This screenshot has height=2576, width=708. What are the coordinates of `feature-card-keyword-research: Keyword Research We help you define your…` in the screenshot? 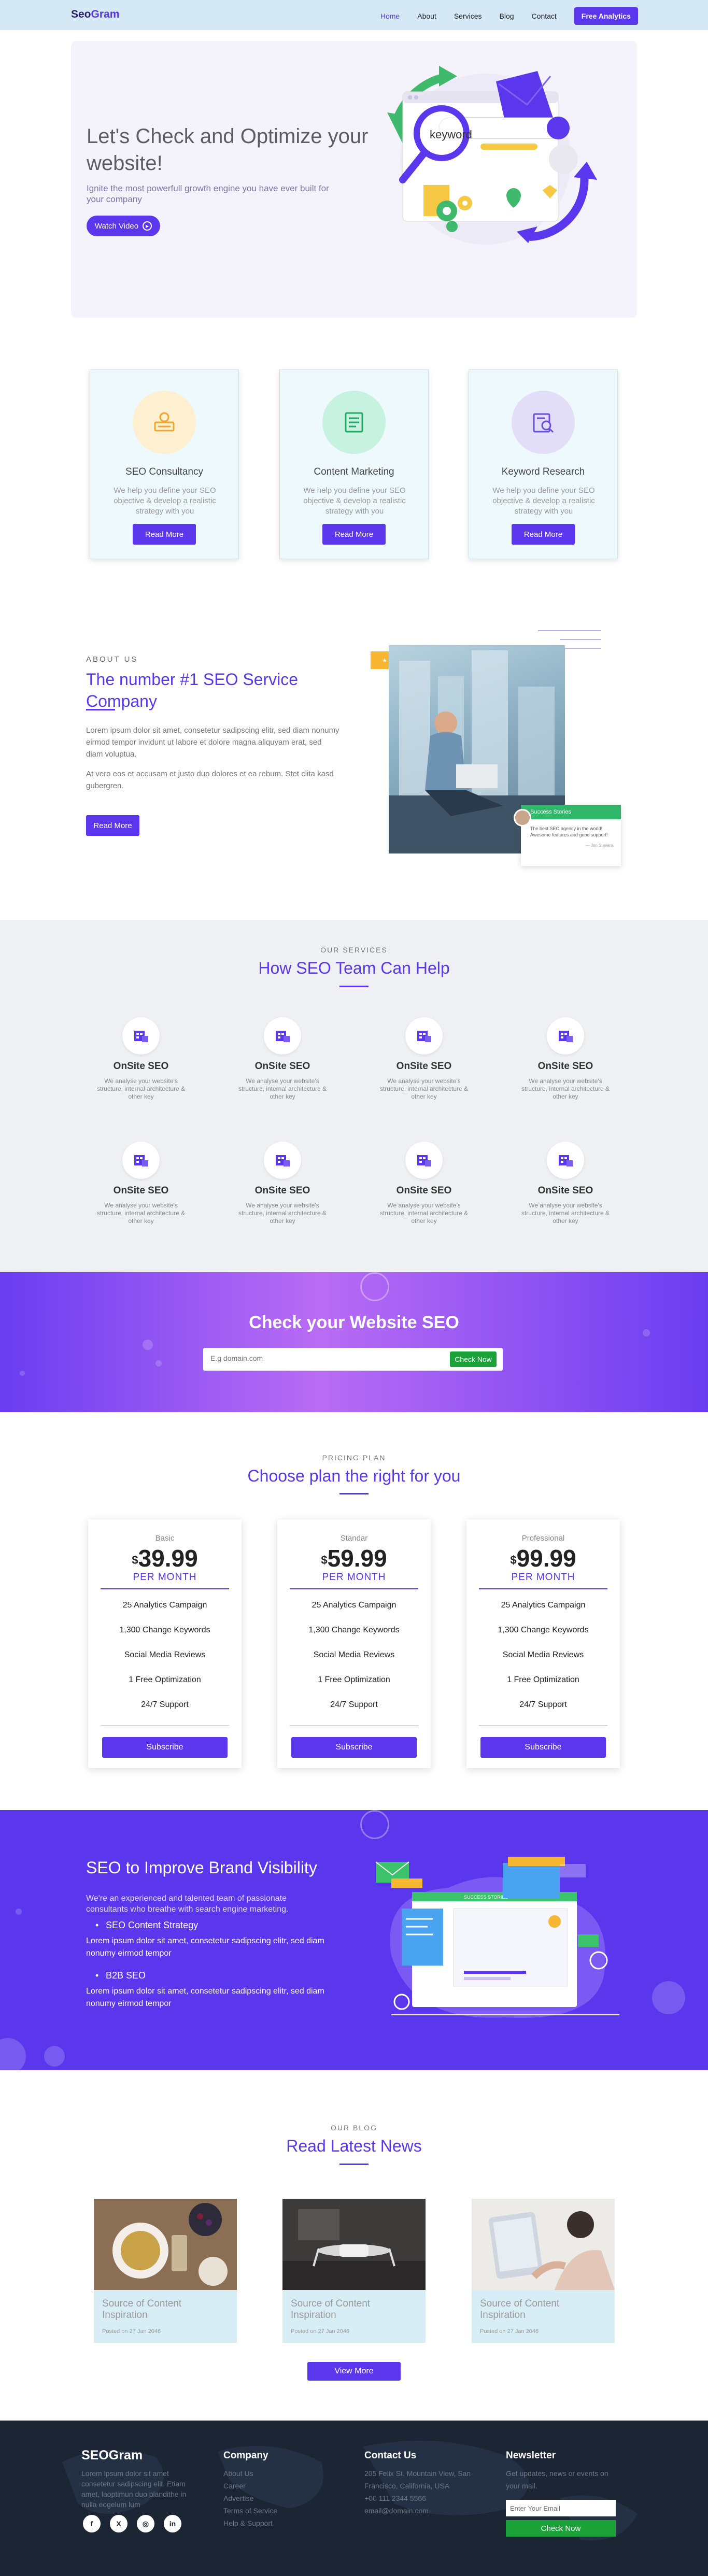 It's located at (543, 464).